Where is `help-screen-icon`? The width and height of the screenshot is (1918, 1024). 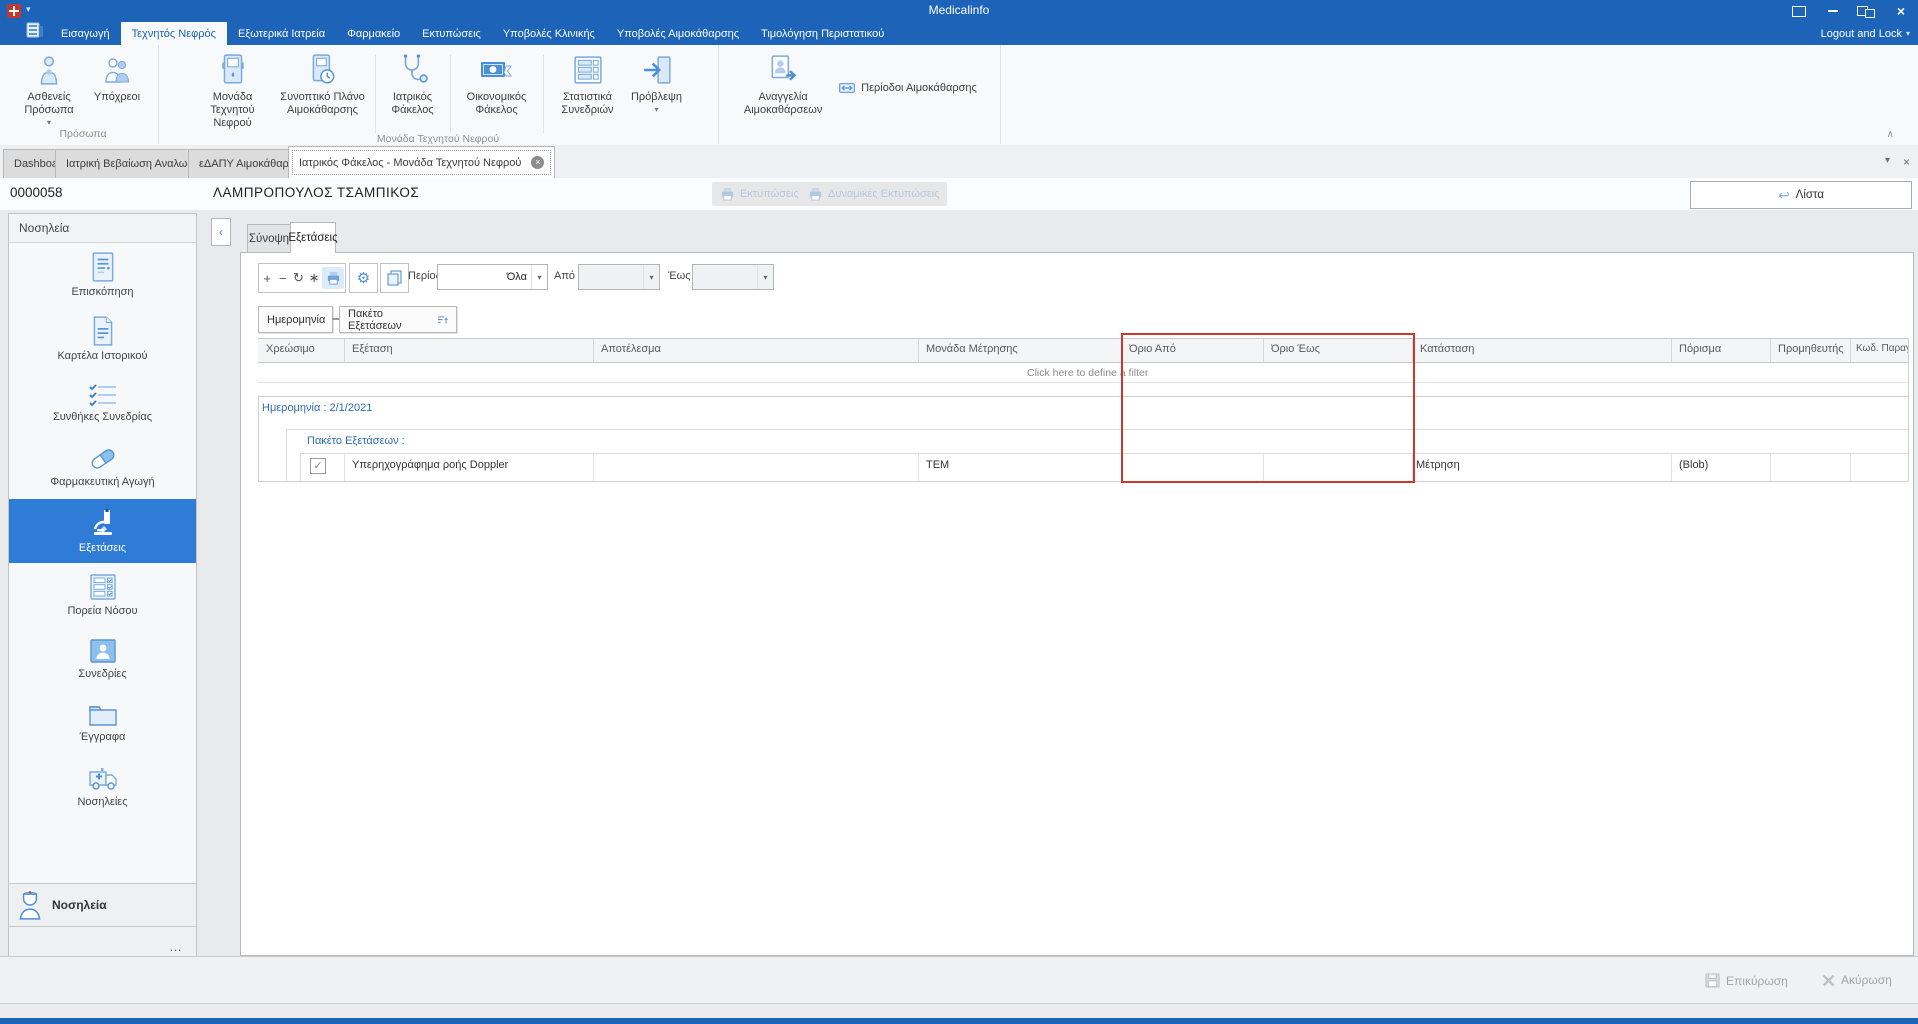 help-screen-icon is located at coordinates (1799, 11).